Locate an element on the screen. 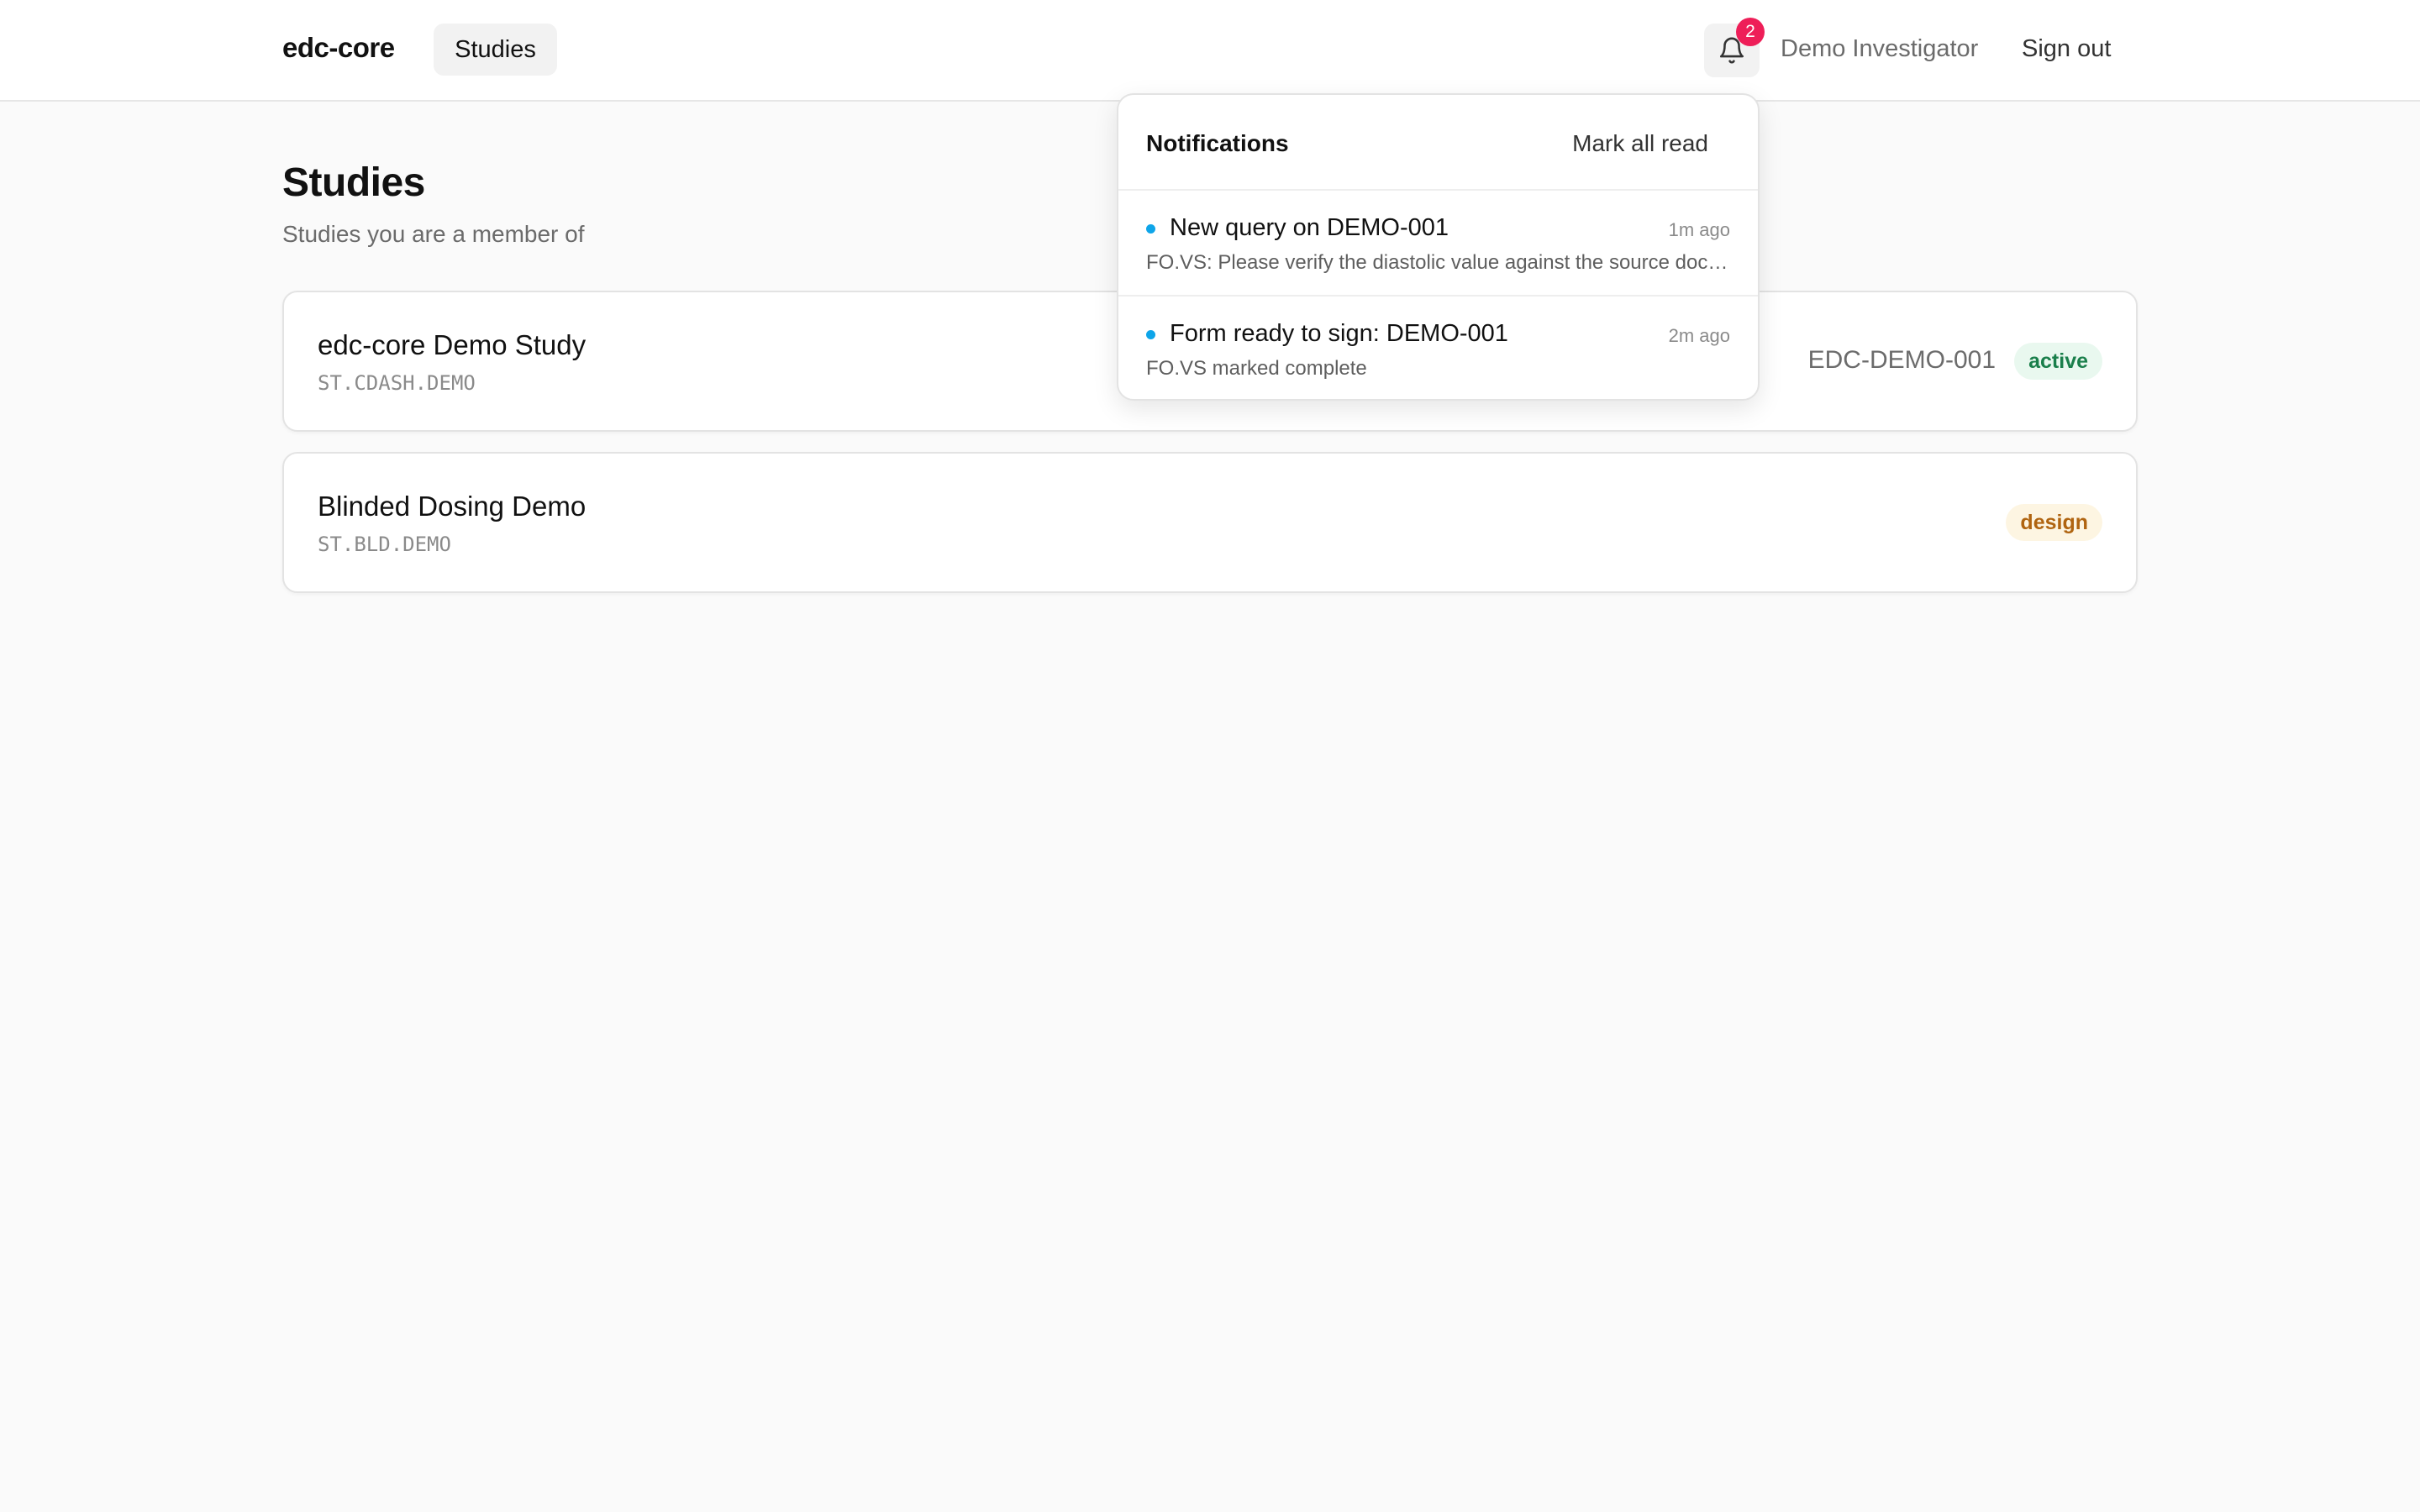 Image resolution: width=2420 pixels, height=1512 pixels. study-card: Blinded Dosing Demo ST.BLD.DEMO design is located at coordinates (1210, 522).